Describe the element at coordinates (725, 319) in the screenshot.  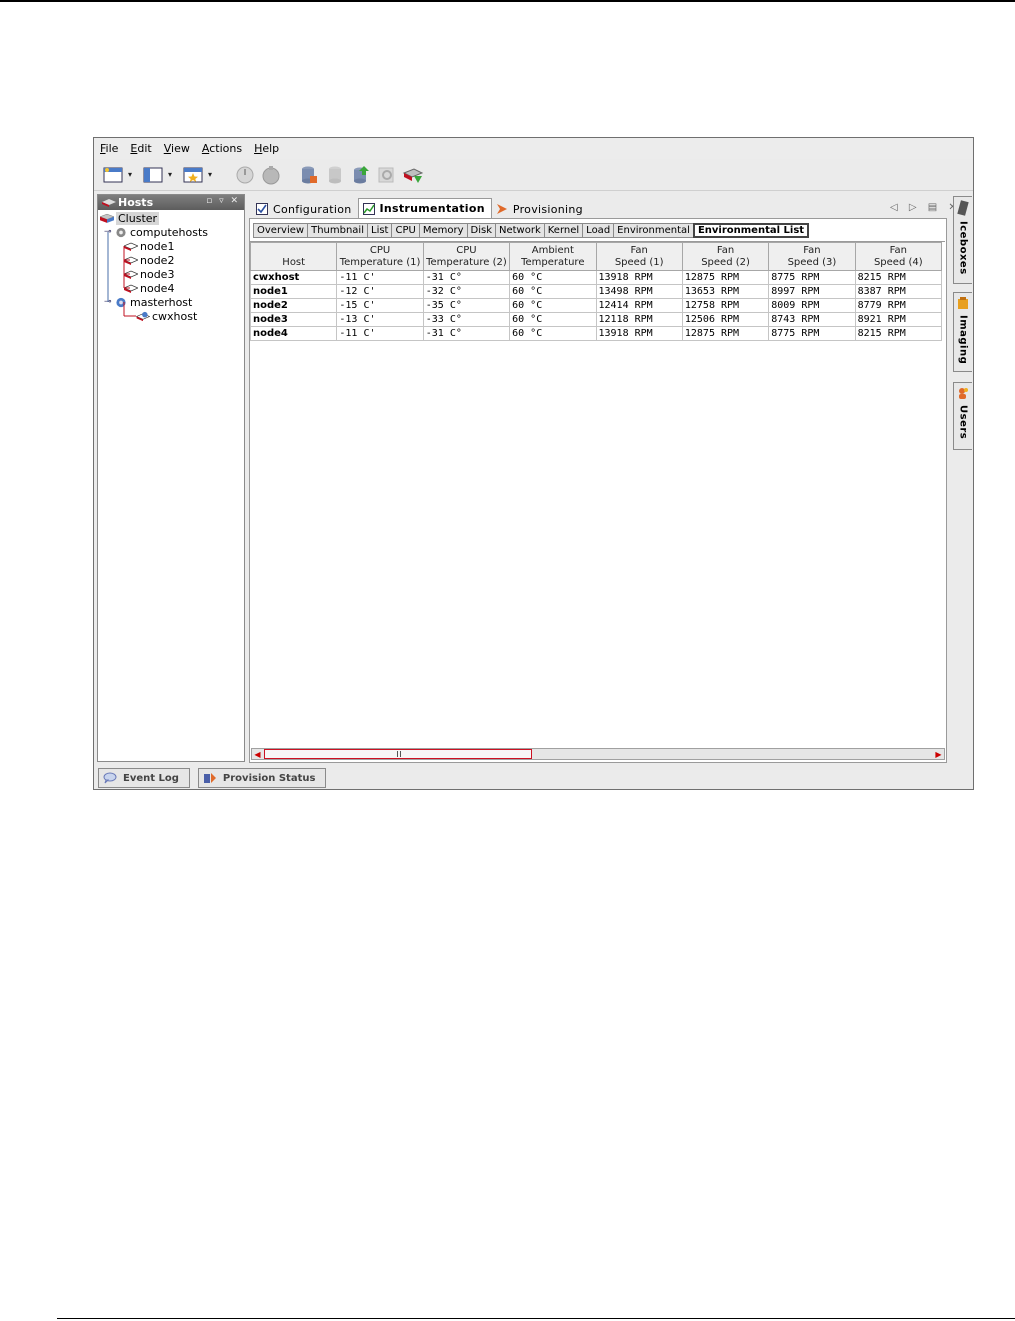
I see `table-cell: 12506 RPM` at that location.